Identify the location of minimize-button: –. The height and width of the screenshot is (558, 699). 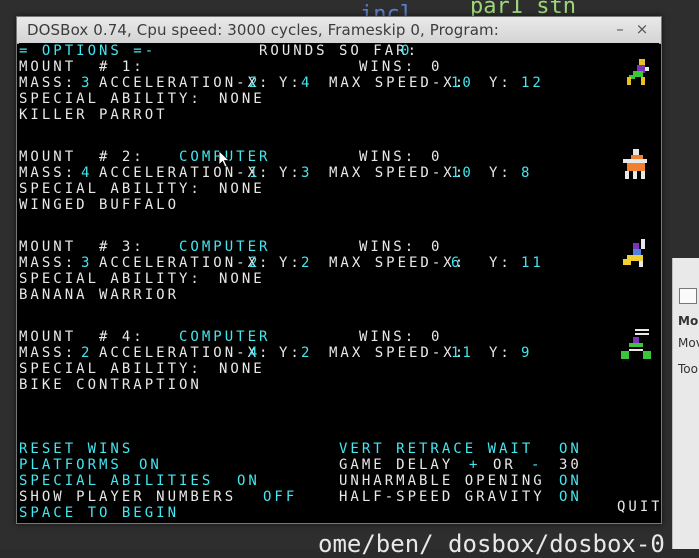
(620, 29).